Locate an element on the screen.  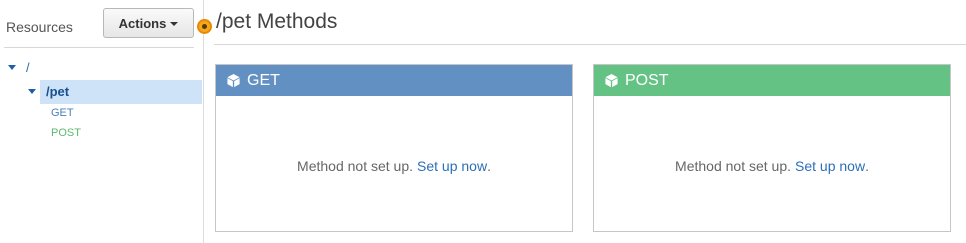
resources-label: Resources is located at coordinates (39, 27).